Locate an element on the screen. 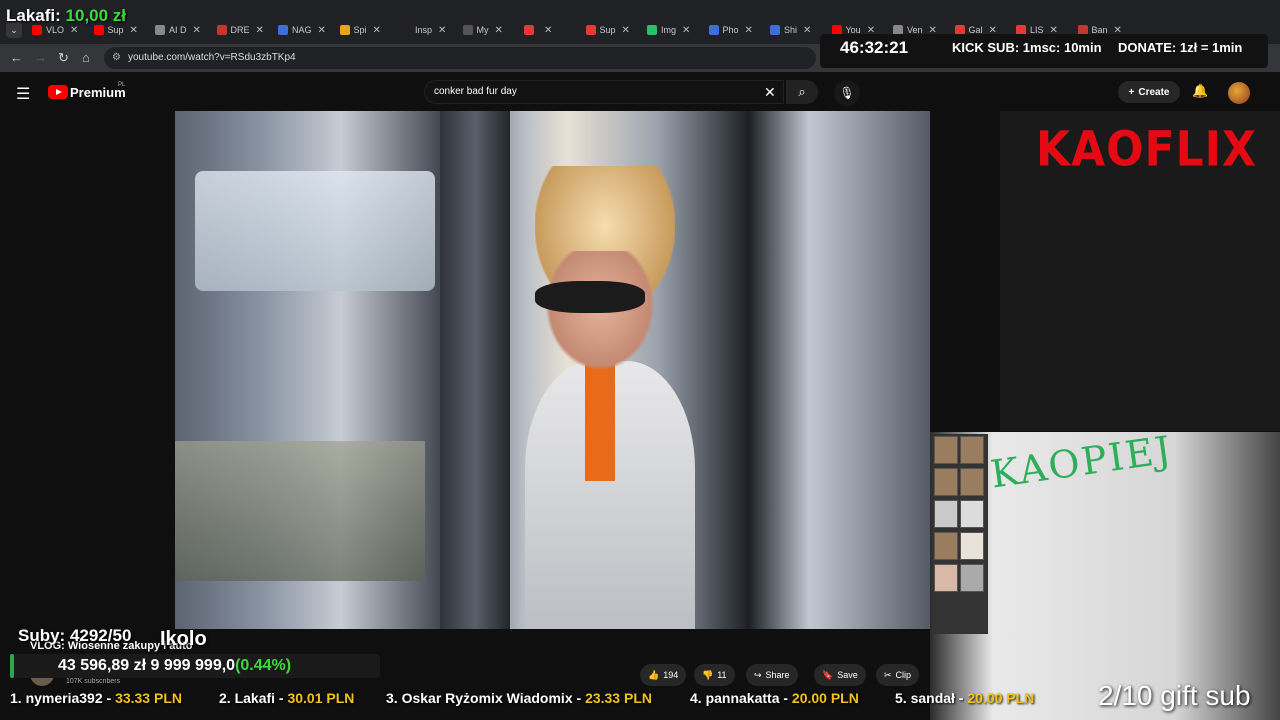 This screenshot has height=720, width=1280. voice-search-button: 🎙 is located at coordinates (847, 93).